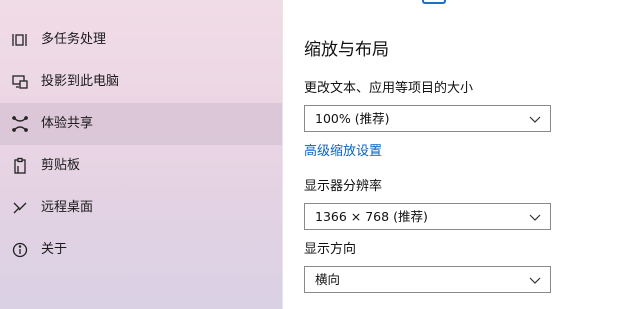 Image resolution: width=620 pixels, height=309 pixels. I want to click on sidebar-item-label: 关于, so click(54, 249).